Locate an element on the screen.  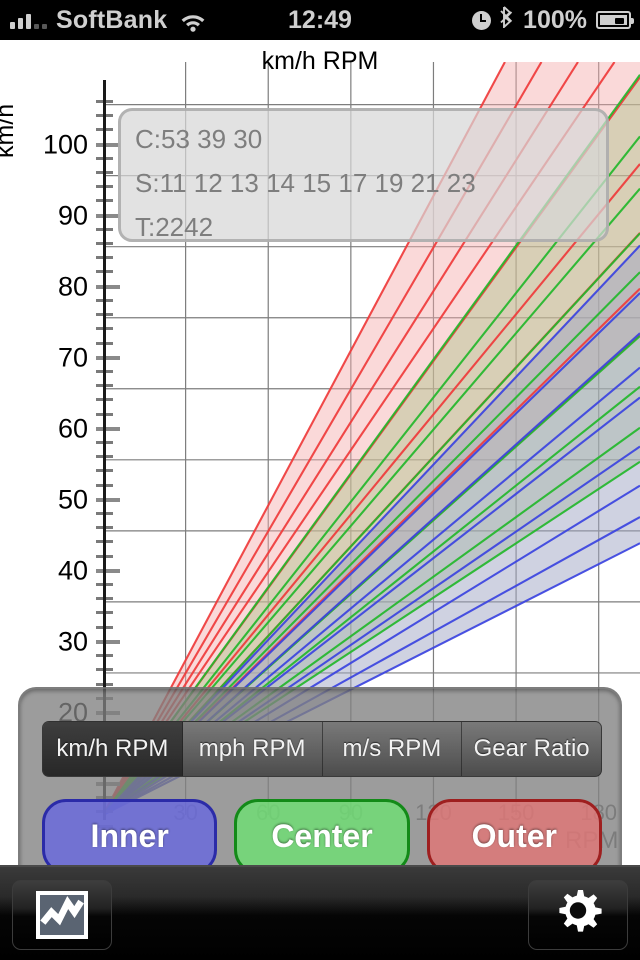
inner-button: Inner is located at coordinates (130, 832).